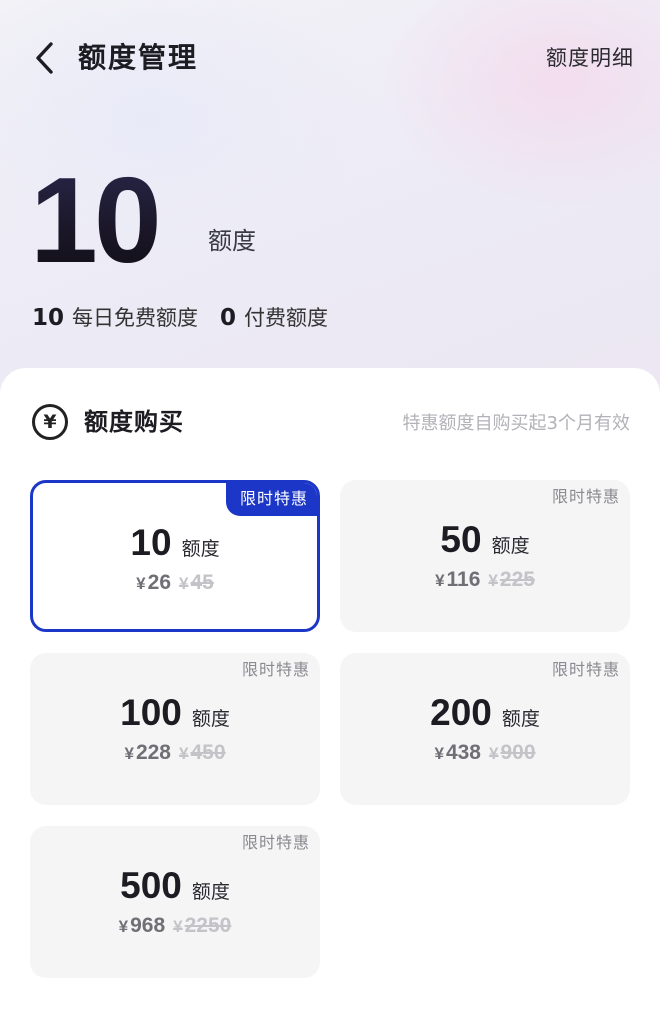 This screenshot has height=1010, width=660. Describe the element at coordinates (485, 556) in the screenshot. I see `package-card-50: 限时特惠 50 额度 ¥116 ¥225` at that location.